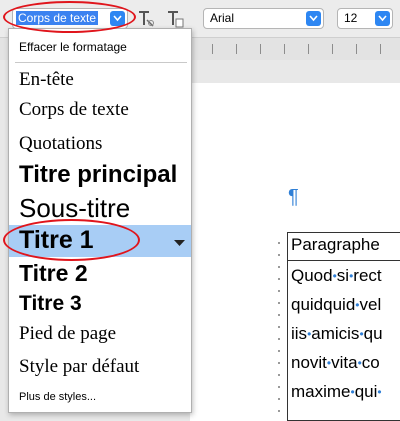 This screenshot has height=421, width=400. Describe the element at coordinates (100, 111) in the screenshot. I see `style-item-corps-de-texte: Corps de texte` at that location.